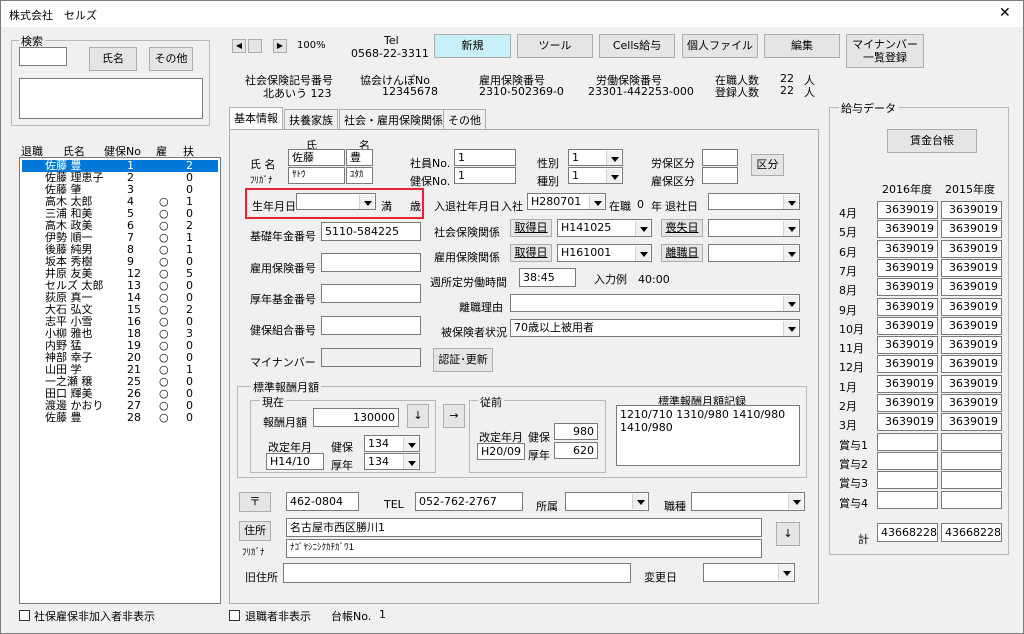  What do you see at coordinates (234, 615) in the screenshot?
I see `hide-retired-checkbox` at bounding box center [234, 615].